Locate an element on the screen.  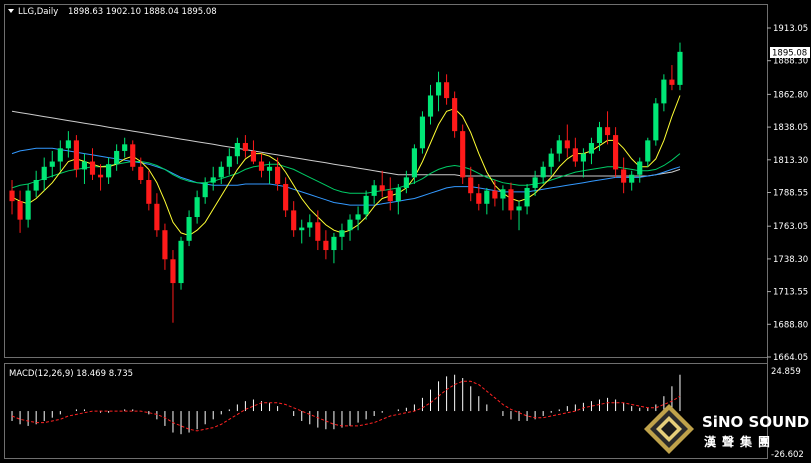
dropdown-arrow-icon is located at coordinates (11, 11).